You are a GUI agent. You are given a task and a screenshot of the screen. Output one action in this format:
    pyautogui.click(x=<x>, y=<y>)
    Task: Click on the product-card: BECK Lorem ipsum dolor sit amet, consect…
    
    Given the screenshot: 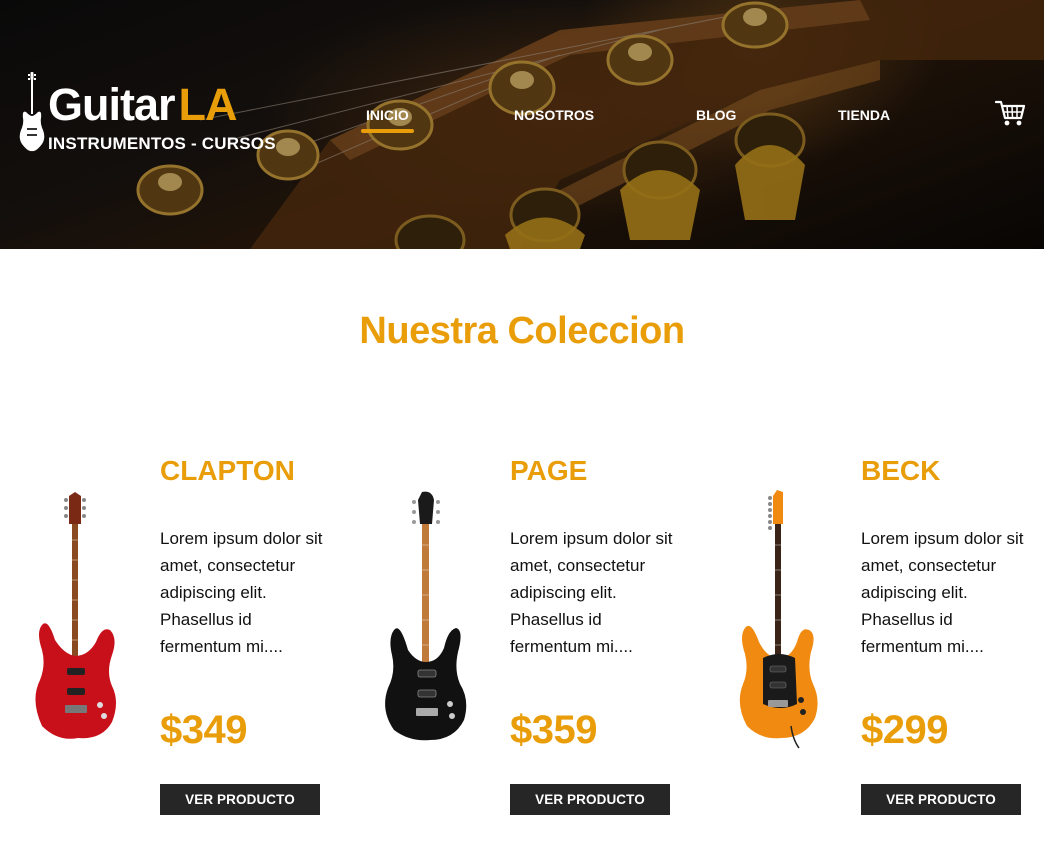 What is the action you would take?
    pyautogui.click(x=882, y=640)
    